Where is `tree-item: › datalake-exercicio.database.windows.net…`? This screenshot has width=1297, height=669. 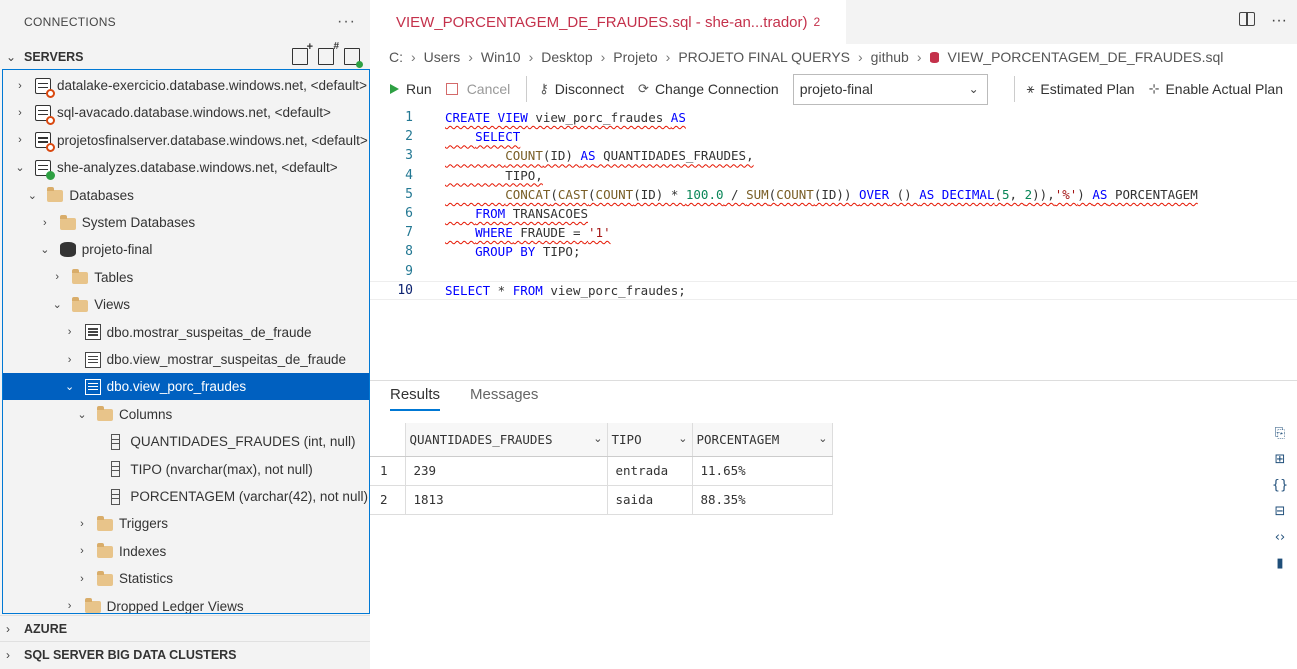
tree-item: › datalake-exercicio.database.windows.net… is located at coordinates (186, 85).